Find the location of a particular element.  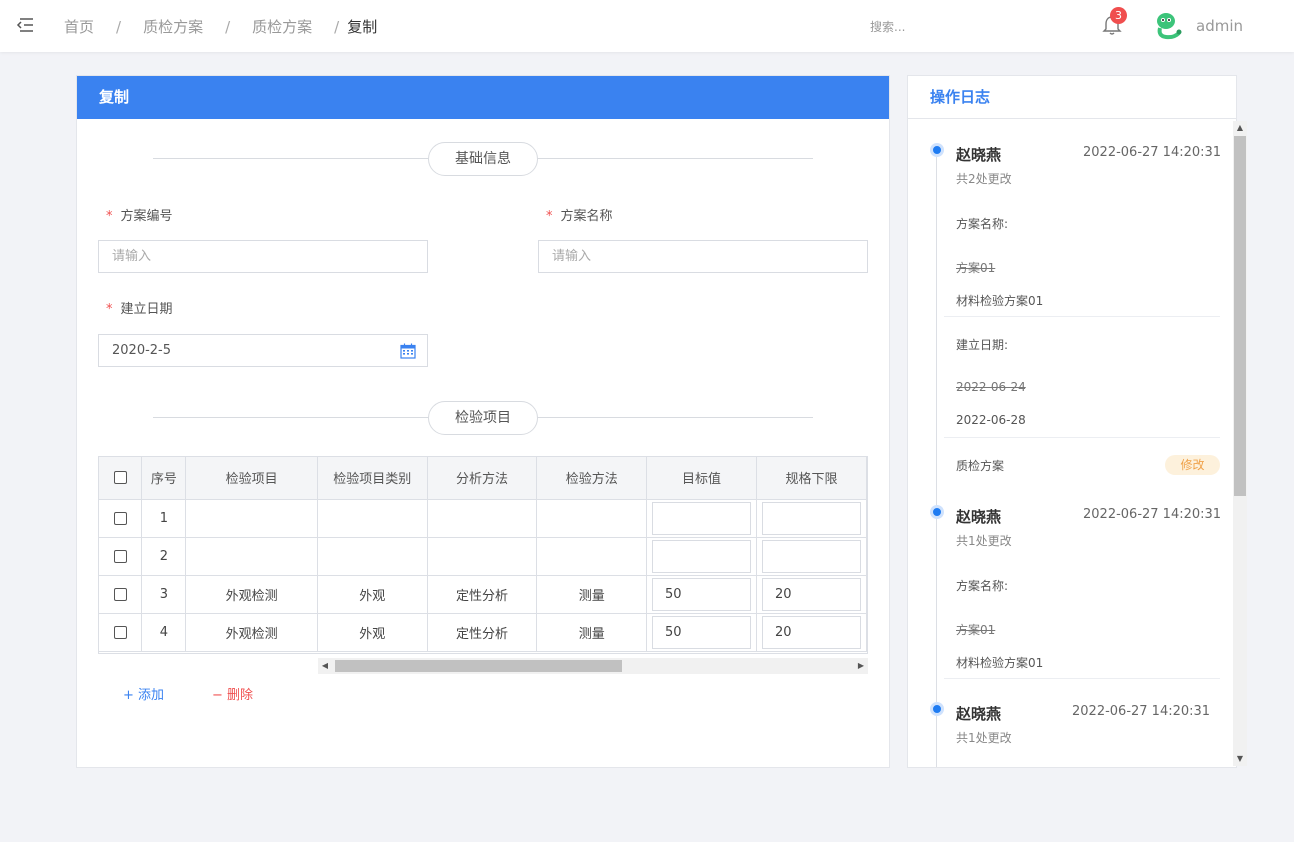

section-divider-items: 检验项目 is located at coordinates (483, 418).